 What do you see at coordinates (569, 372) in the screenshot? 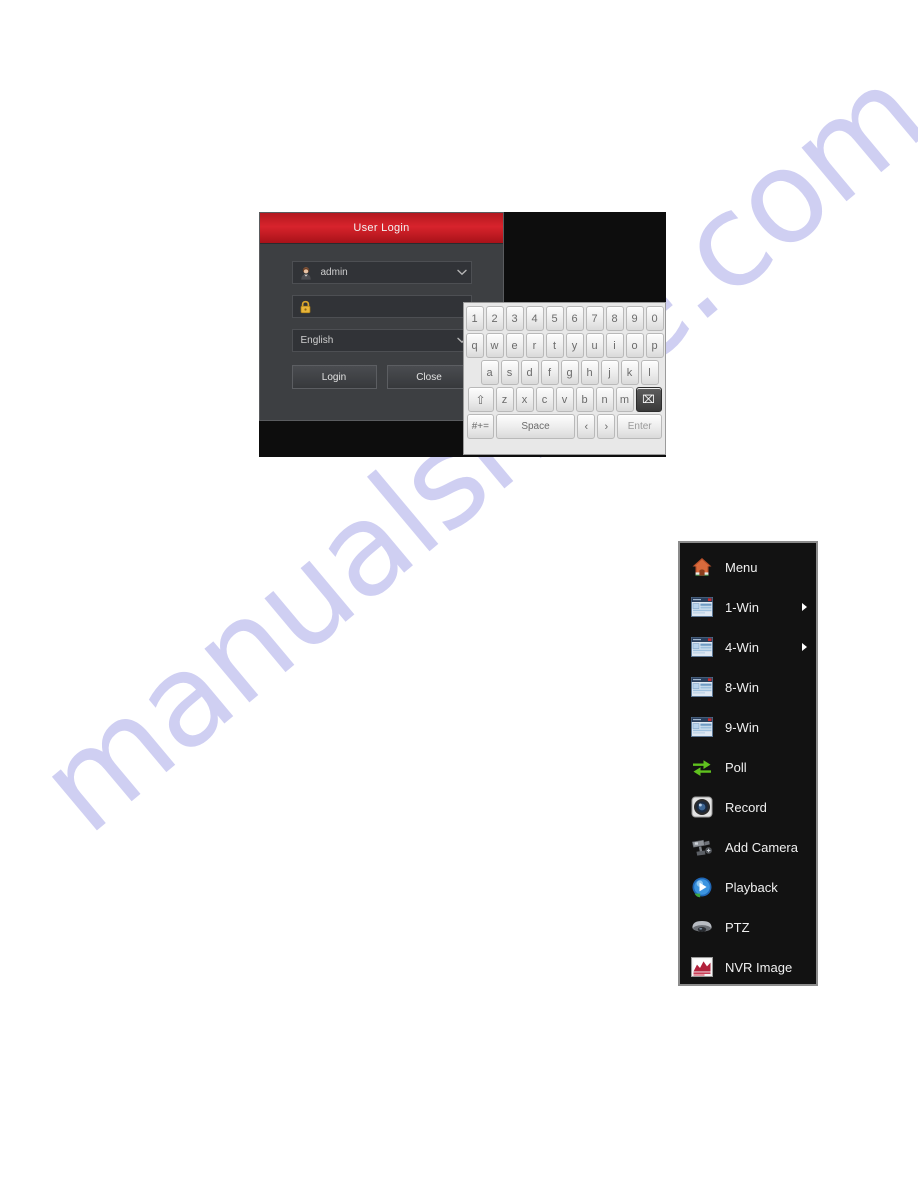
I see `key-g: g` at bounding box center [569, 372].